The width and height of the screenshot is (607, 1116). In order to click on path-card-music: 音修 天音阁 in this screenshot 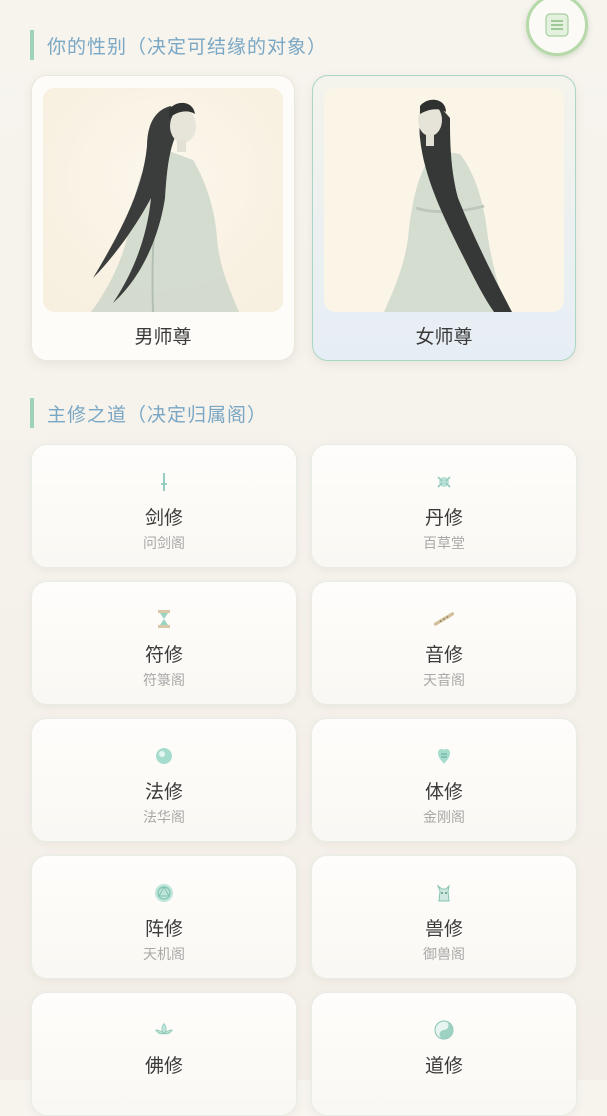, I will do `click(444, 643)`.